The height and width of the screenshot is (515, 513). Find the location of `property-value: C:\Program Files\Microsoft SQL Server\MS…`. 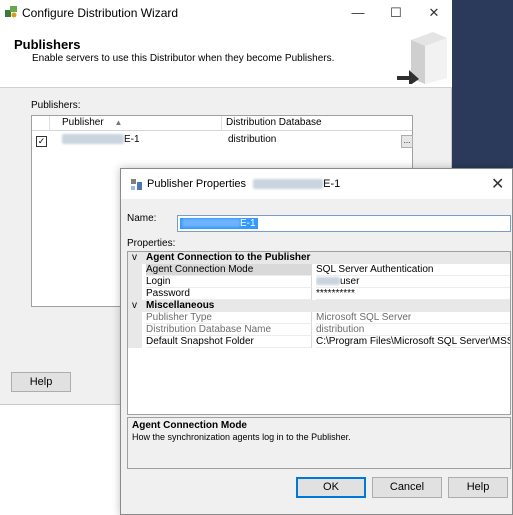

property-value: C:\Program Files\Microsoft SQL Server\MS… is located at coordinates (413, 342).